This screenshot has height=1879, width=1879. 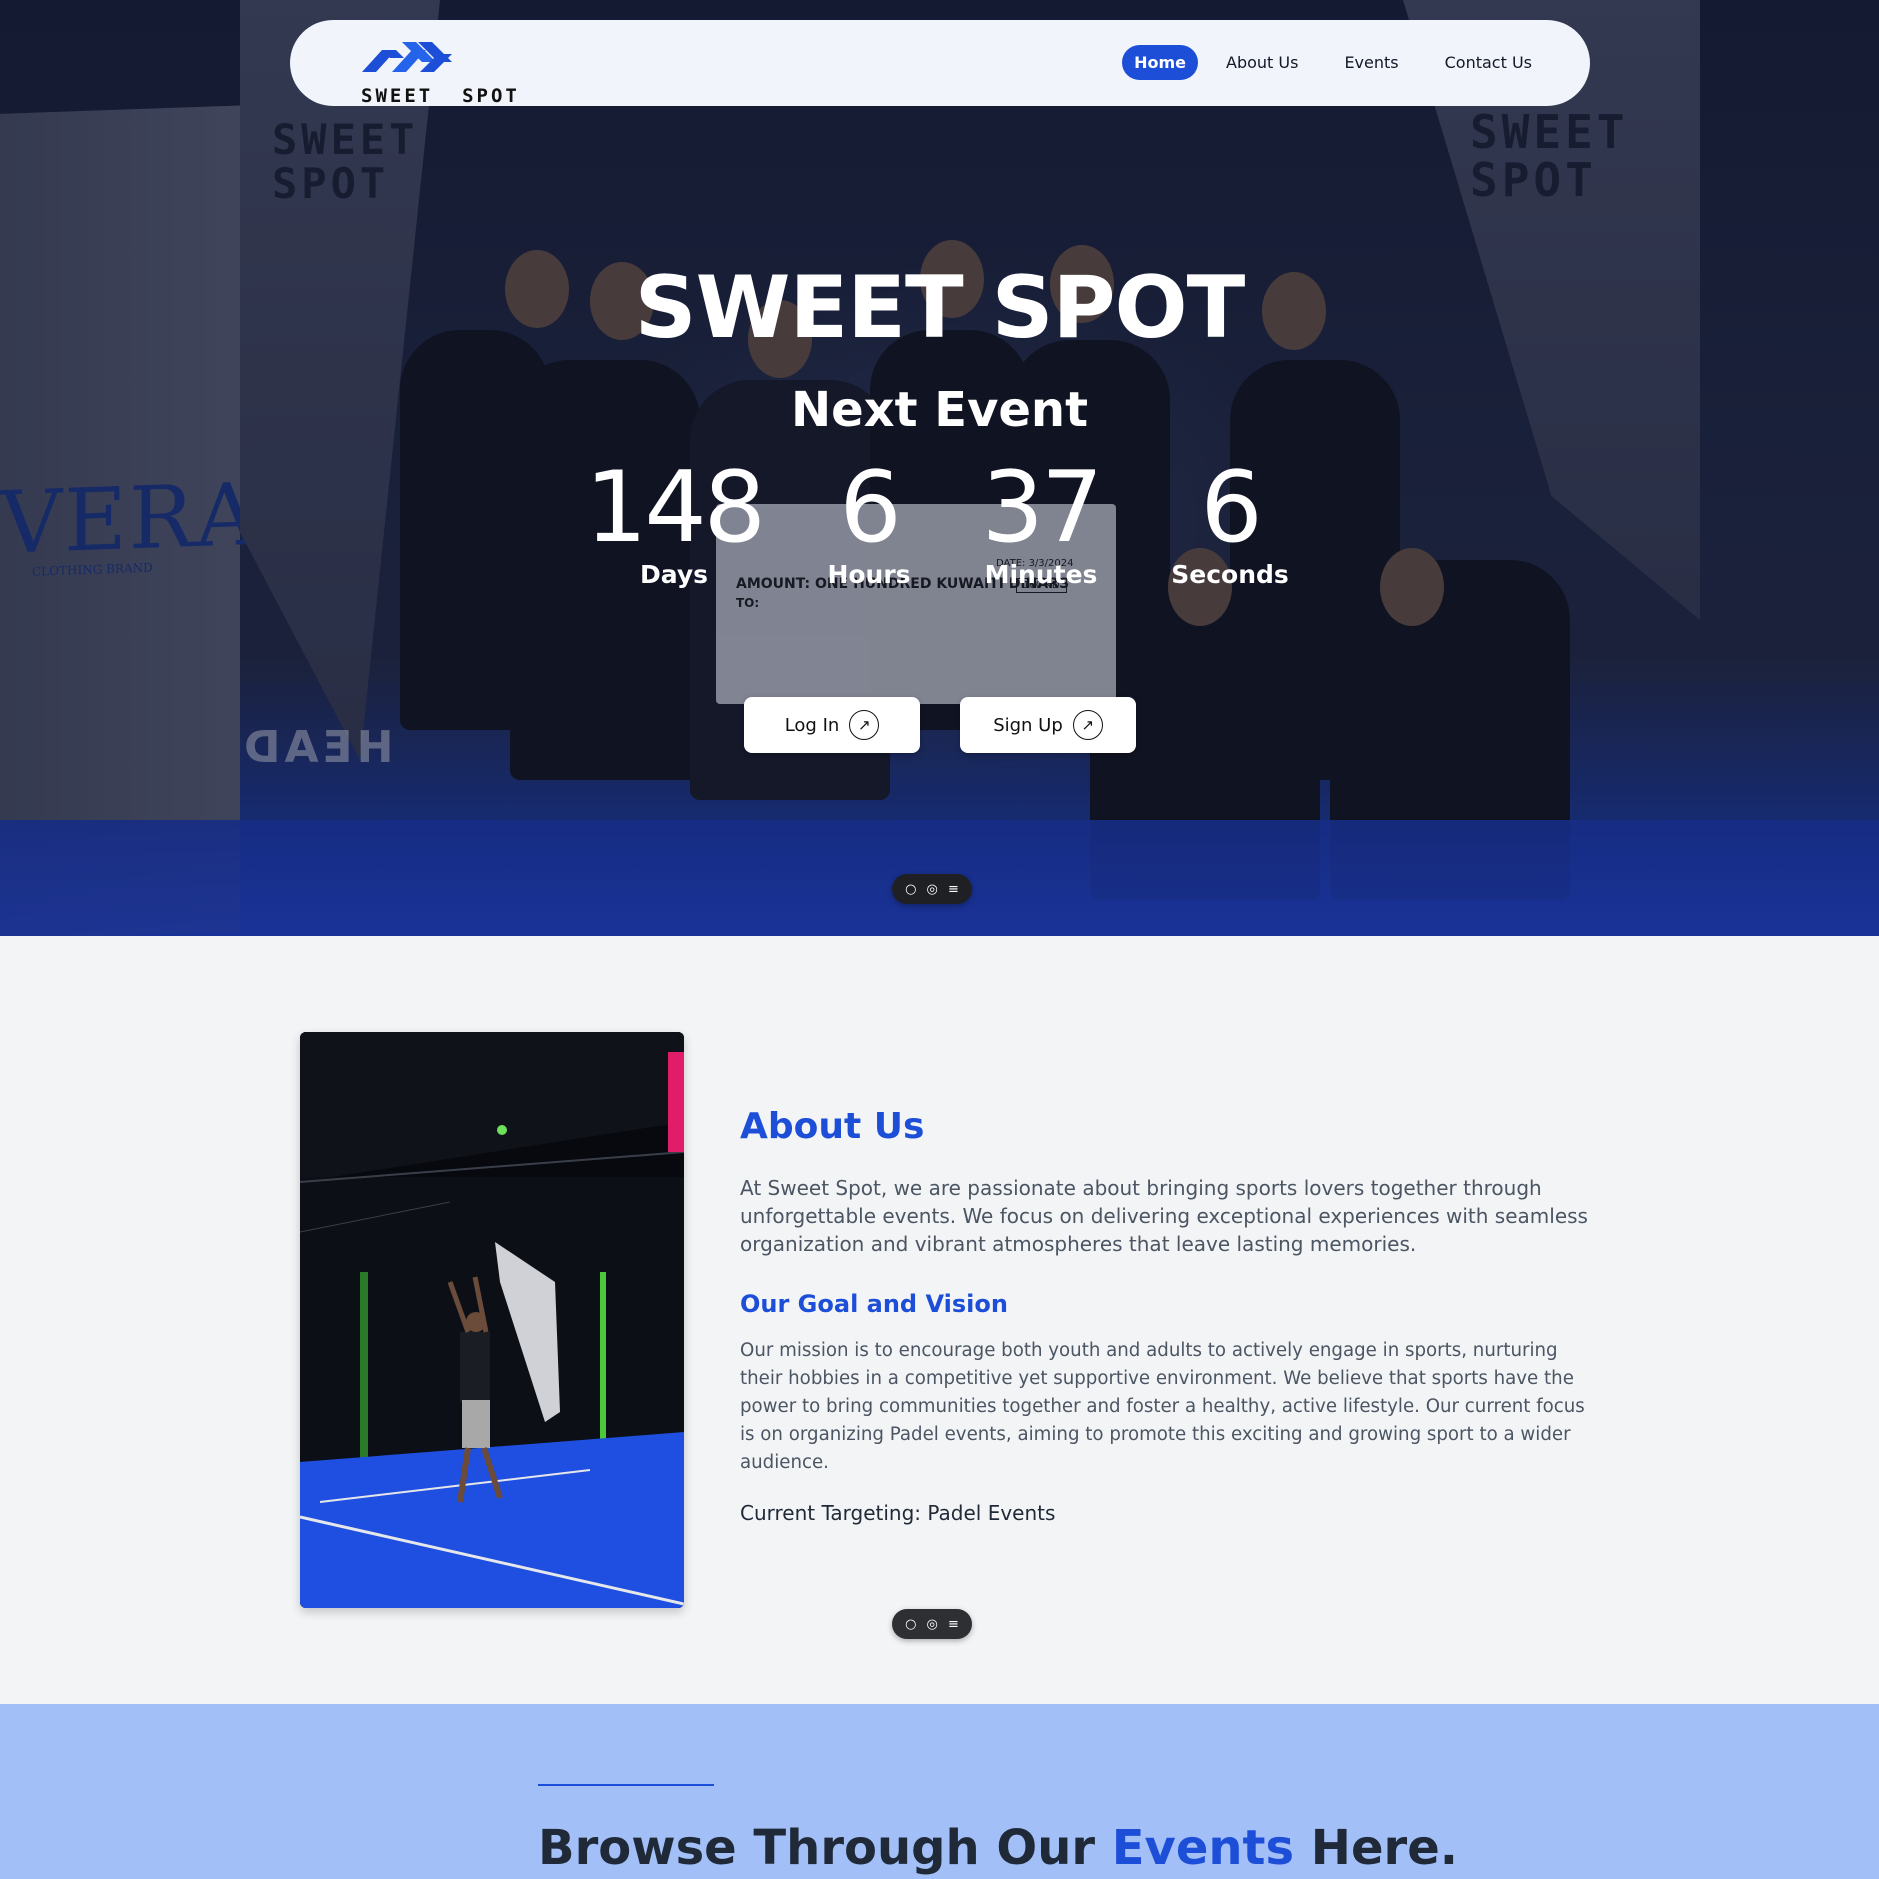 I want to click on events-heading-post: Here., so click(x=1376, y=1848).